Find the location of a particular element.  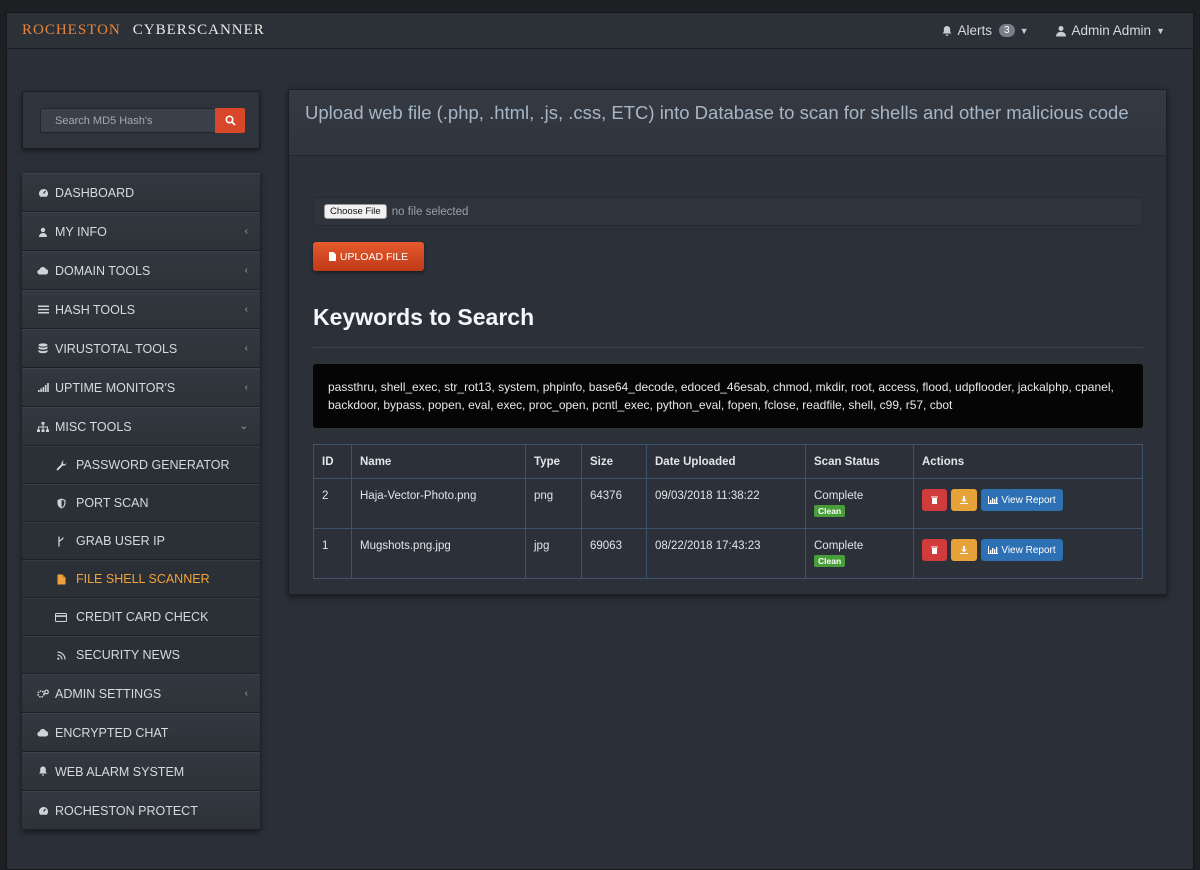

wrench-icon is located at coordinates (61, 465).